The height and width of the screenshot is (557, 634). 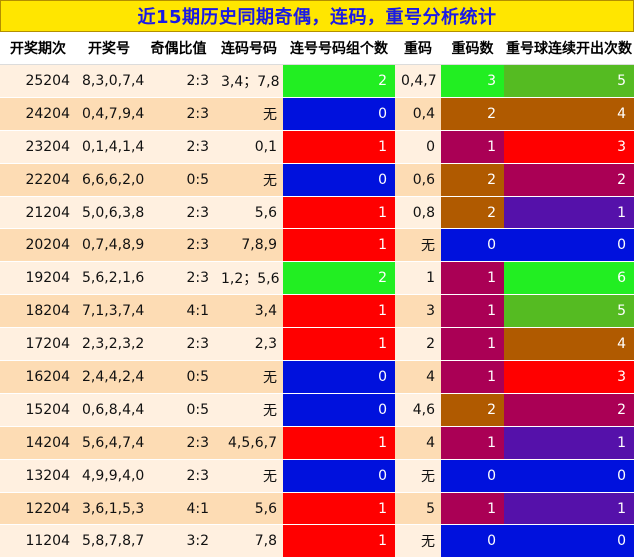 I want to click on cell-consec: 3,4, so click(x=249, y=311).